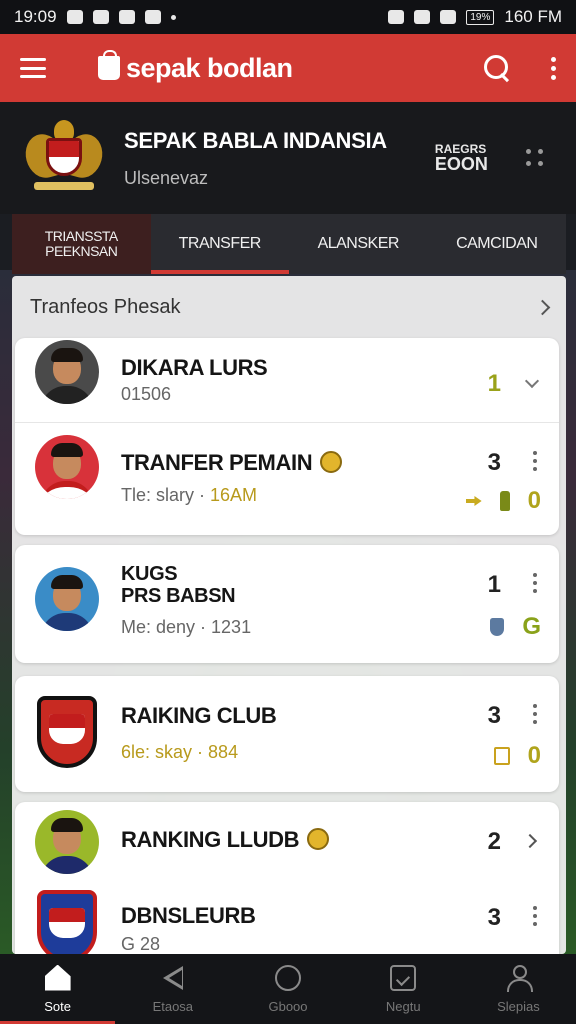 This screenshot has width=576, height=1024. I want to click on transfer-card: KUGS PRS BABSN Me: deny · 1231 1 G, so click(287, 604).